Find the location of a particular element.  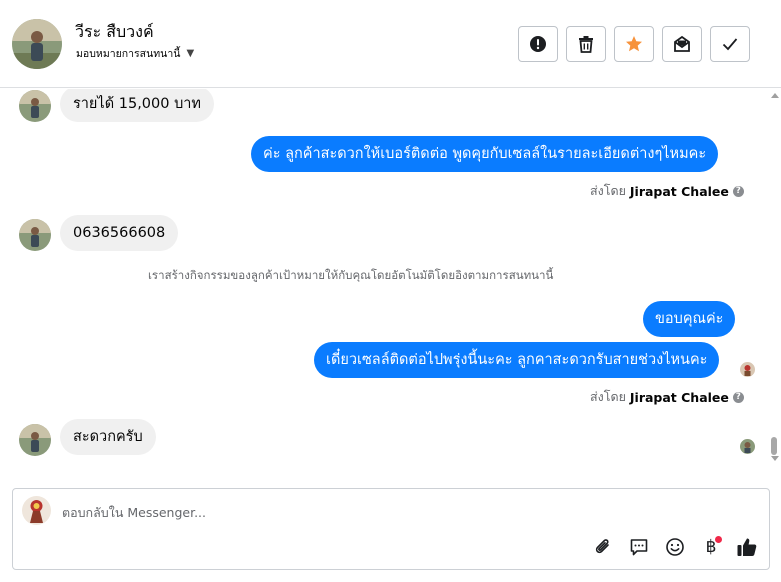

reply-input is located at coordinates (342, 512).